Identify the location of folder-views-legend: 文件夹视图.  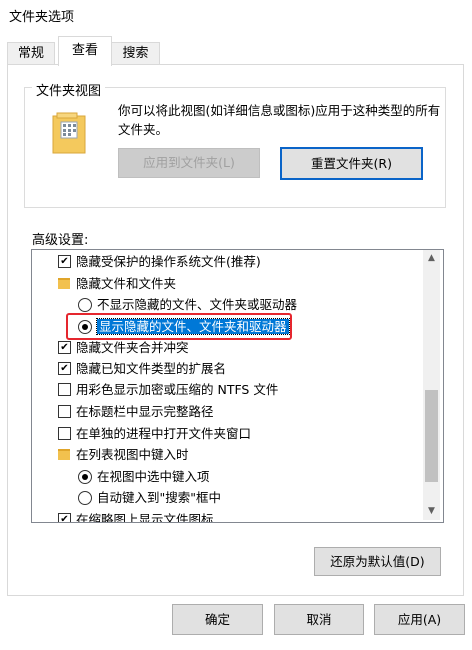
(69, 89).